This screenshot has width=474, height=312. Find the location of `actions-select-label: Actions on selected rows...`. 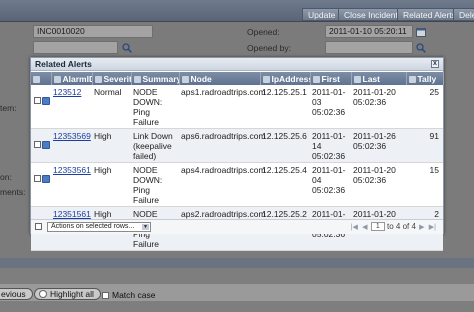

actions-select-label: Actions on selected rows... is located at coordinates (93, 226).